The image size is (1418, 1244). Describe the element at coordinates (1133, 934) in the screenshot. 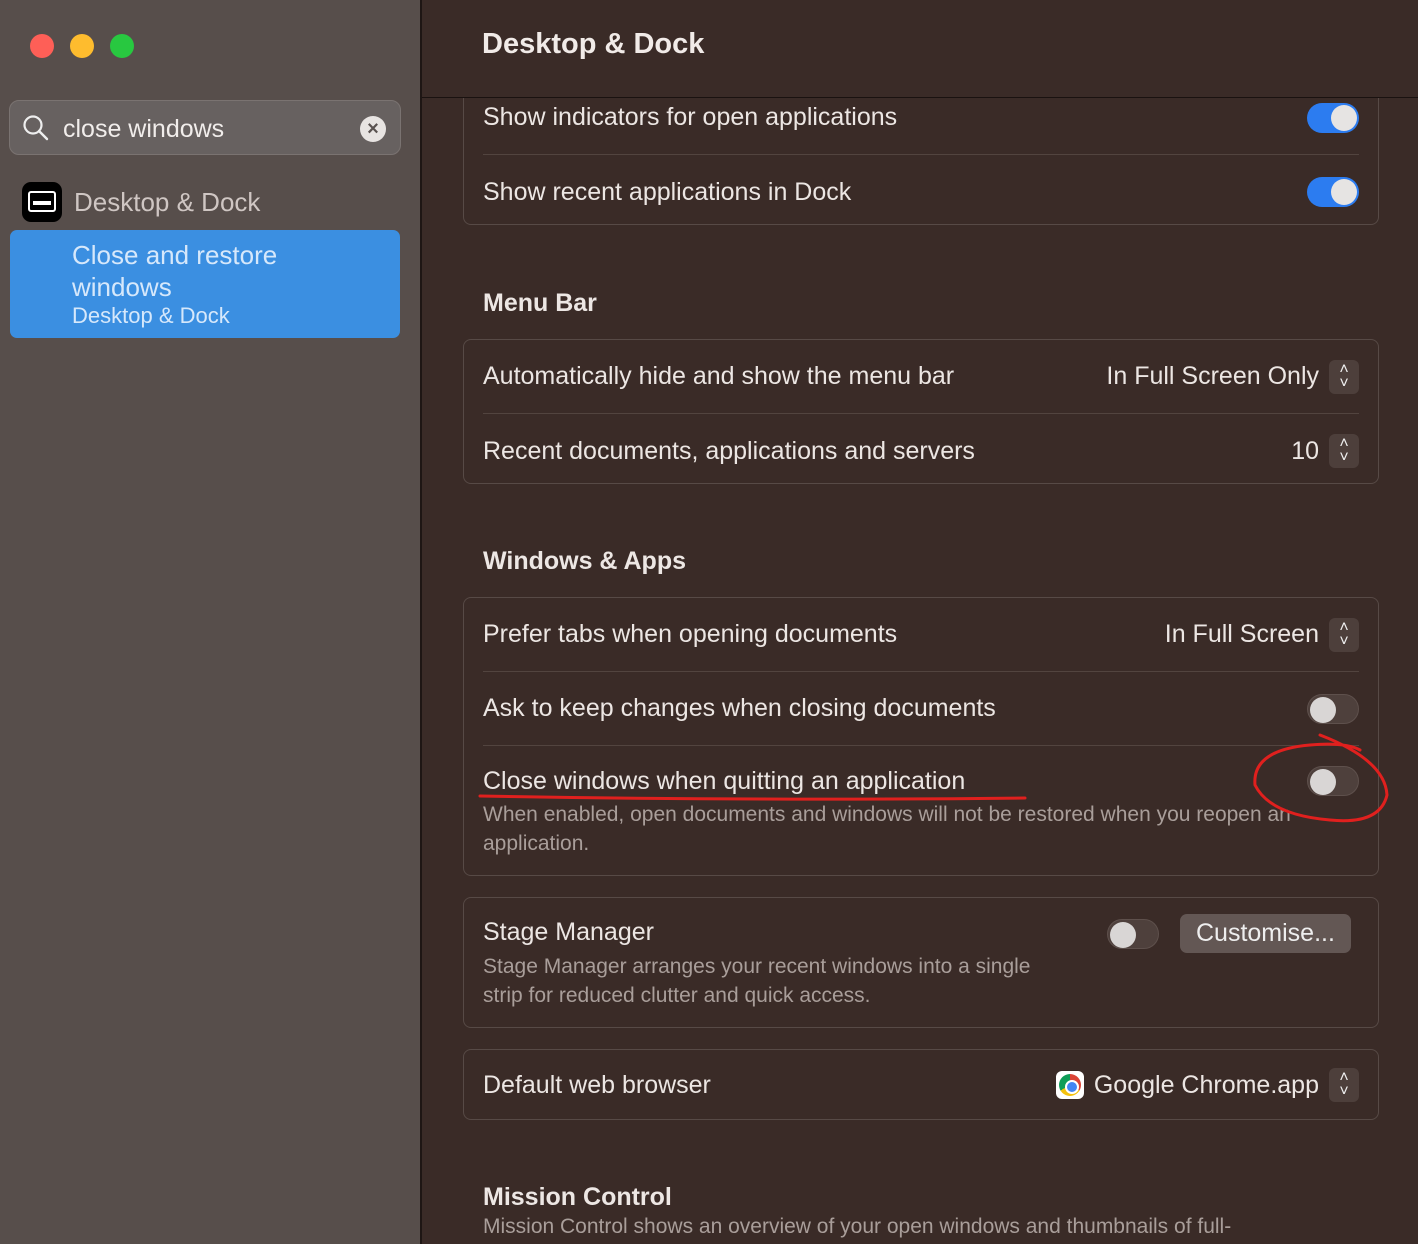

I see `stage-manager-toggle` at that location.